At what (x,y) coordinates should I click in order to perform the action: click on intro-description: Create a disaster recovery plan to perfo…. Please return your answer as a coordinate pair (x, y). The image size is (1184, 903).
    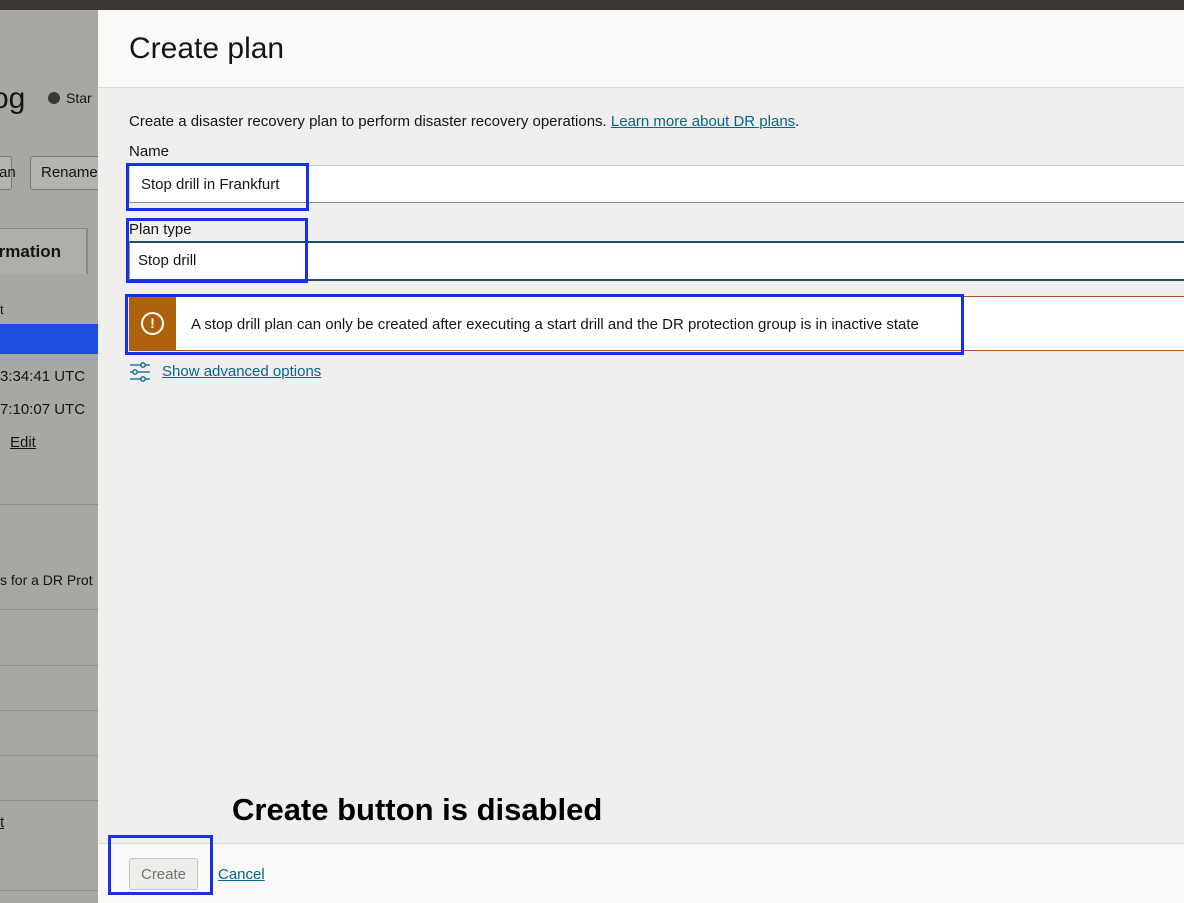
    Looking at the image, I should click on (370, 121).